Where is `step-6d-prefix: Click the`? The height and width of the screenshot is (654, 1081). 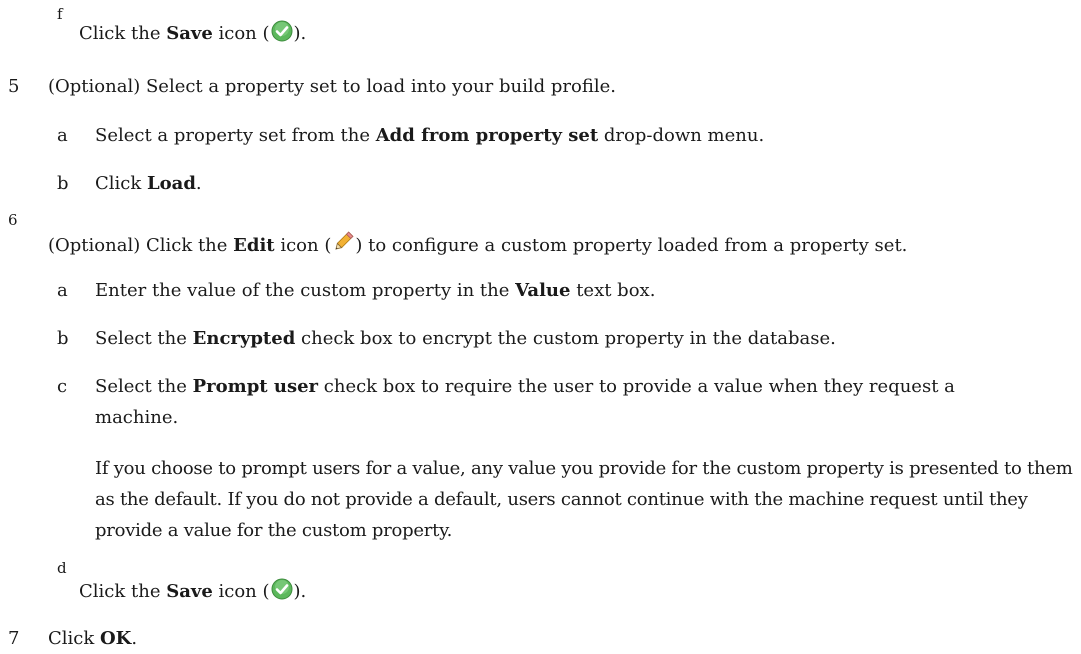
step-6d-prefix: Click the is located at coordinates (123, 591).